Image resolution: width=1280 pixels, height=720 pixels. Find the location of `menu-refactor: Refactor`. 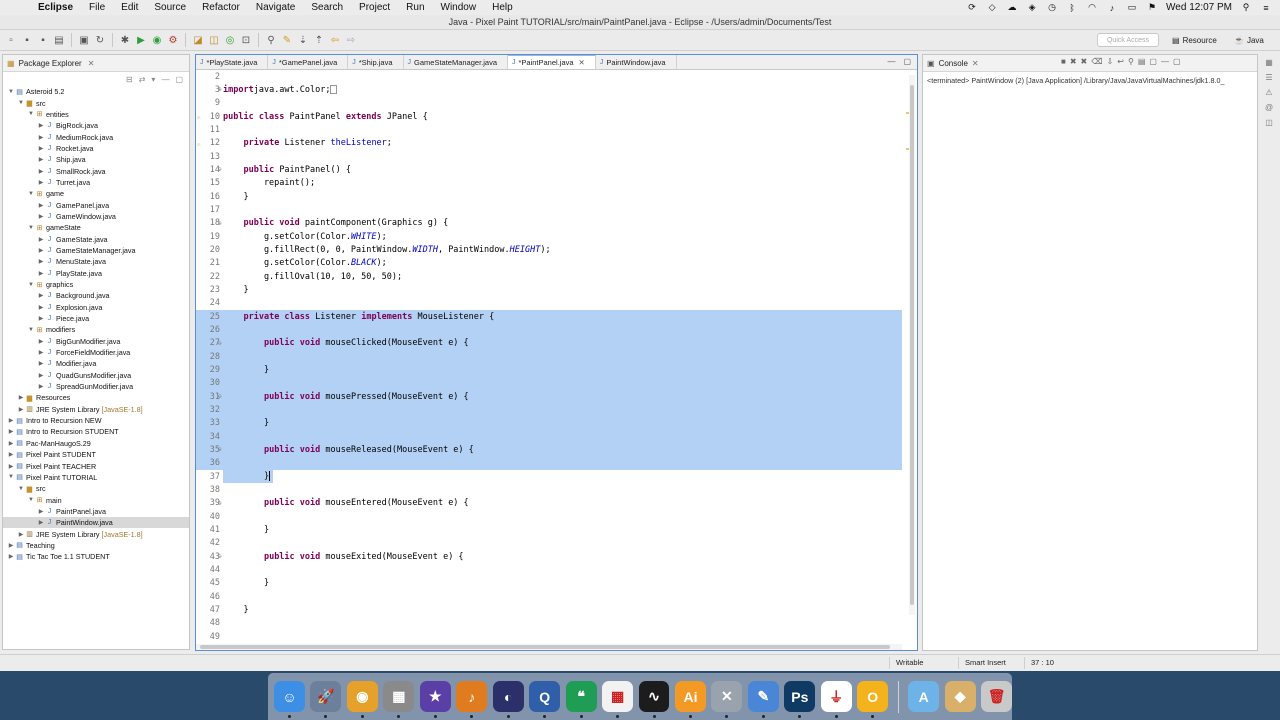

menu-refactor: Refactor is located at coordinates (221, 7).